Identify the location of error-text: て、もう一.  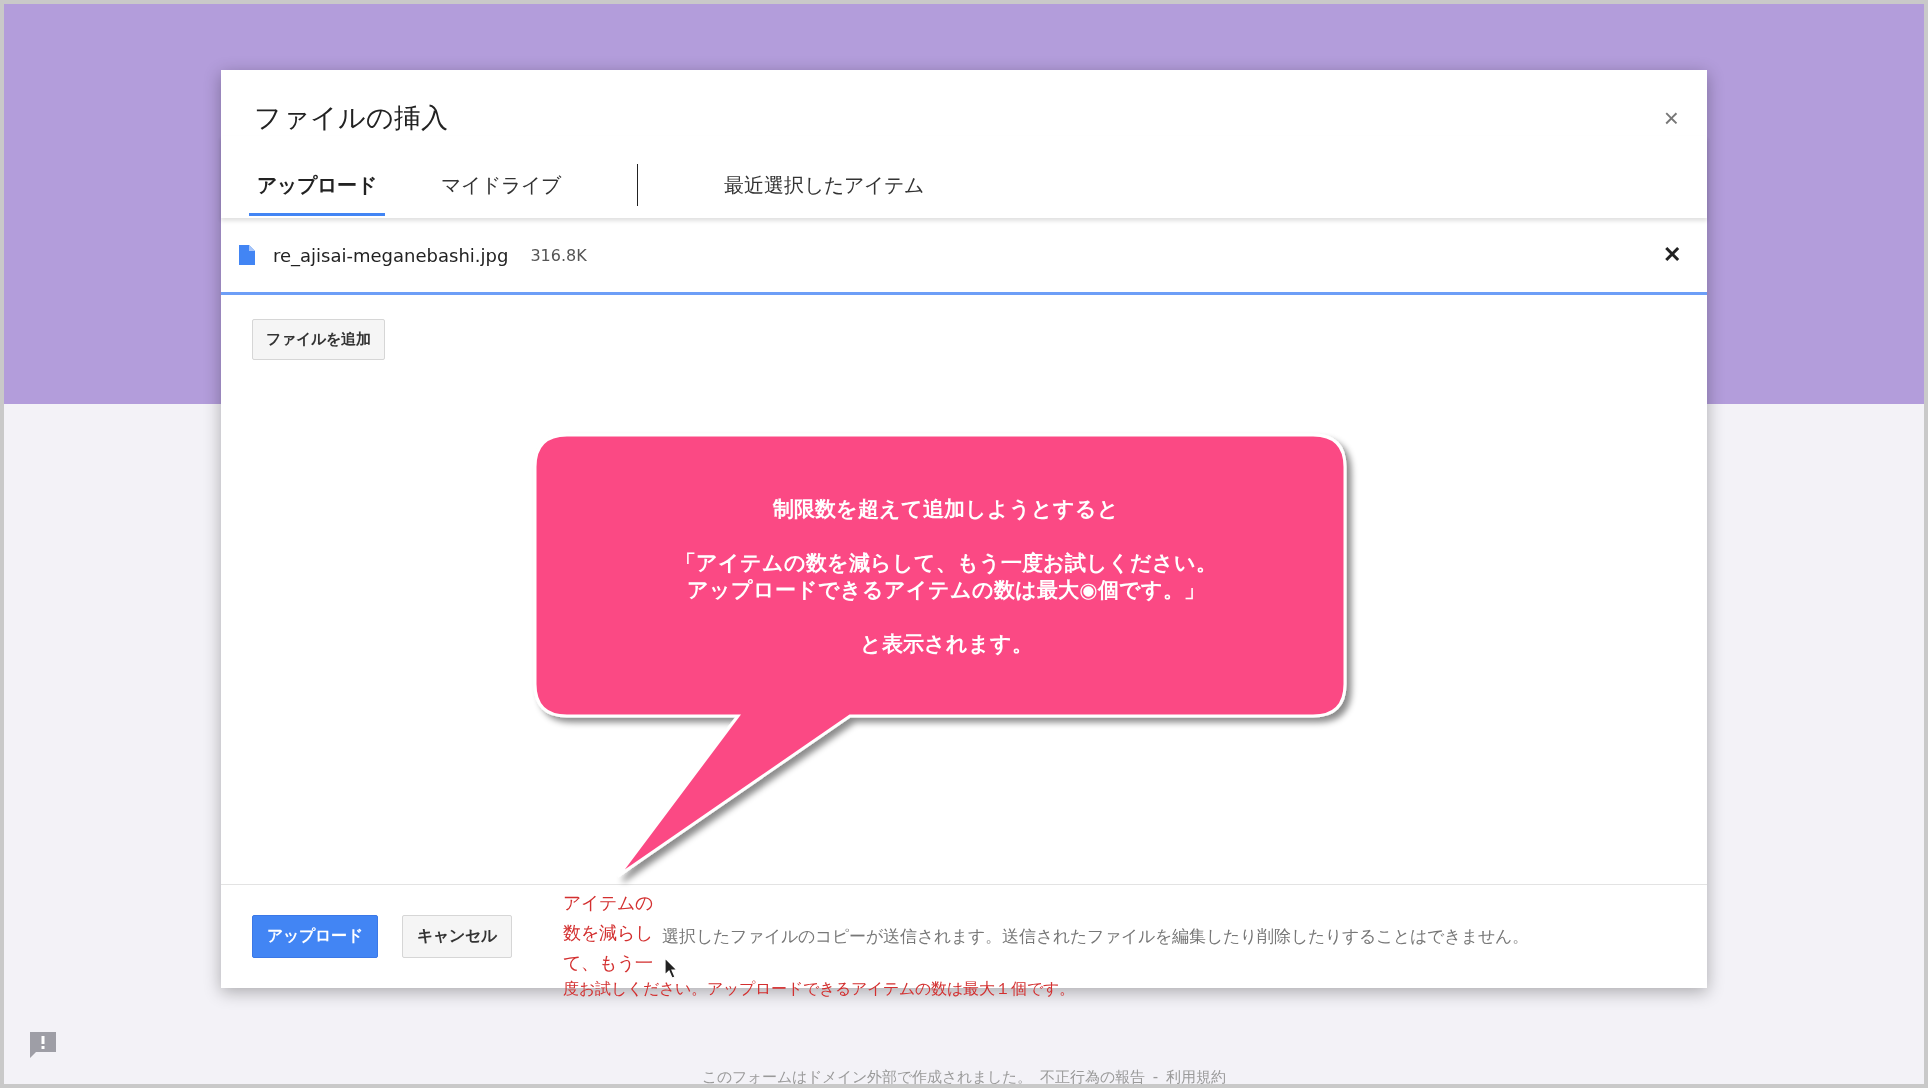
(608, 963).